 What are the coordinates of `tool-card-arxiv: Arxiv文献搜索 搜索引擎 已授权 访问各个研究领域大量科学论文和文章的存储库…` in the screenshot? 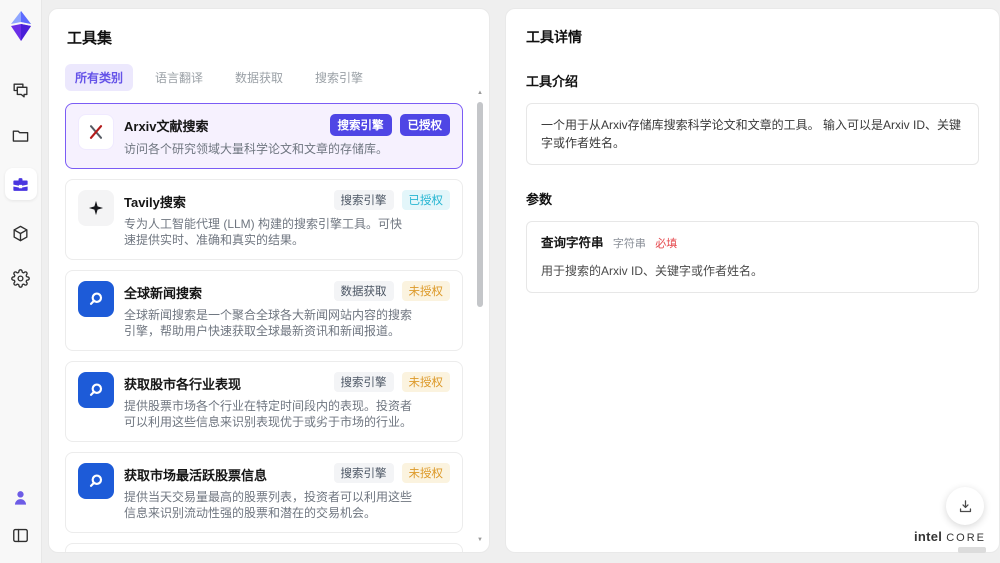 It's located at (264, 136).